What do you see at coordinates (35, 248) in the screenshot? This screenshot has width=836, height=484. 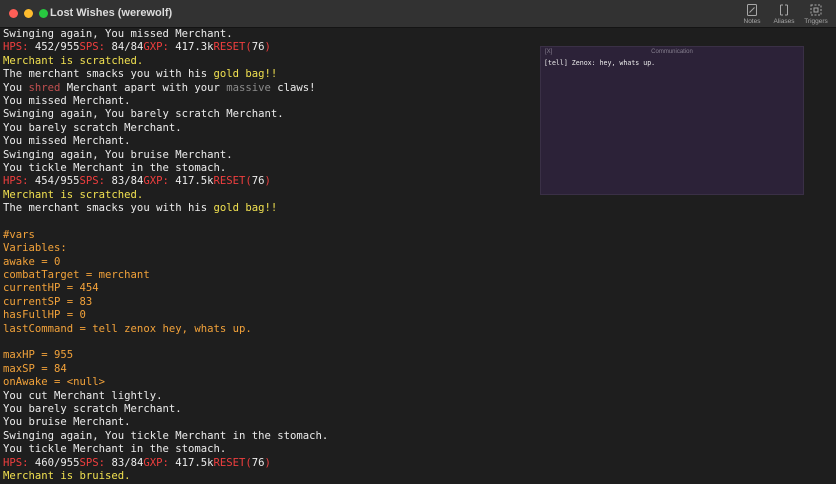 I see `output-text: Variables:` at bounding box center [35, 248].